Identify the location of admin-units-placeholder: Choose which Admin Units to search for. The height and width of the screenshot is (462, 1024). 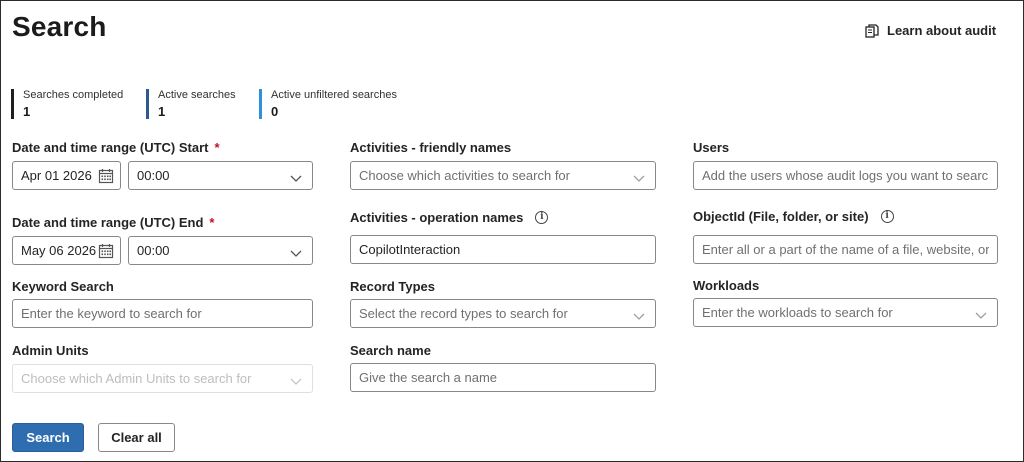
(136, 378).